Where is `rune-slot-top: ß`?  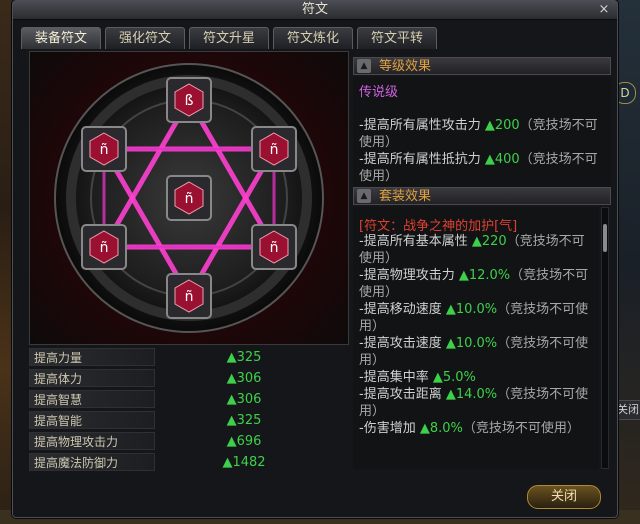
rune-slot-top: ß is located at coordinates (189, 100).